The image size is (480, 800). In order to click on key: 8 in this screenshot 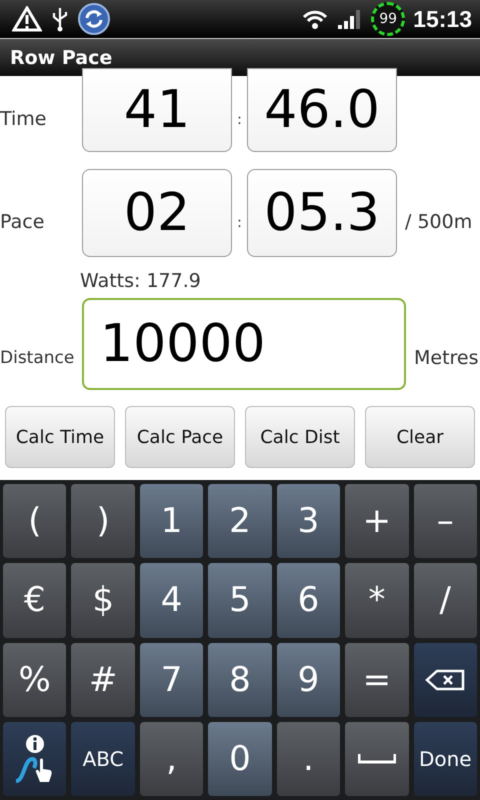, I will do `click(240, 679)`.